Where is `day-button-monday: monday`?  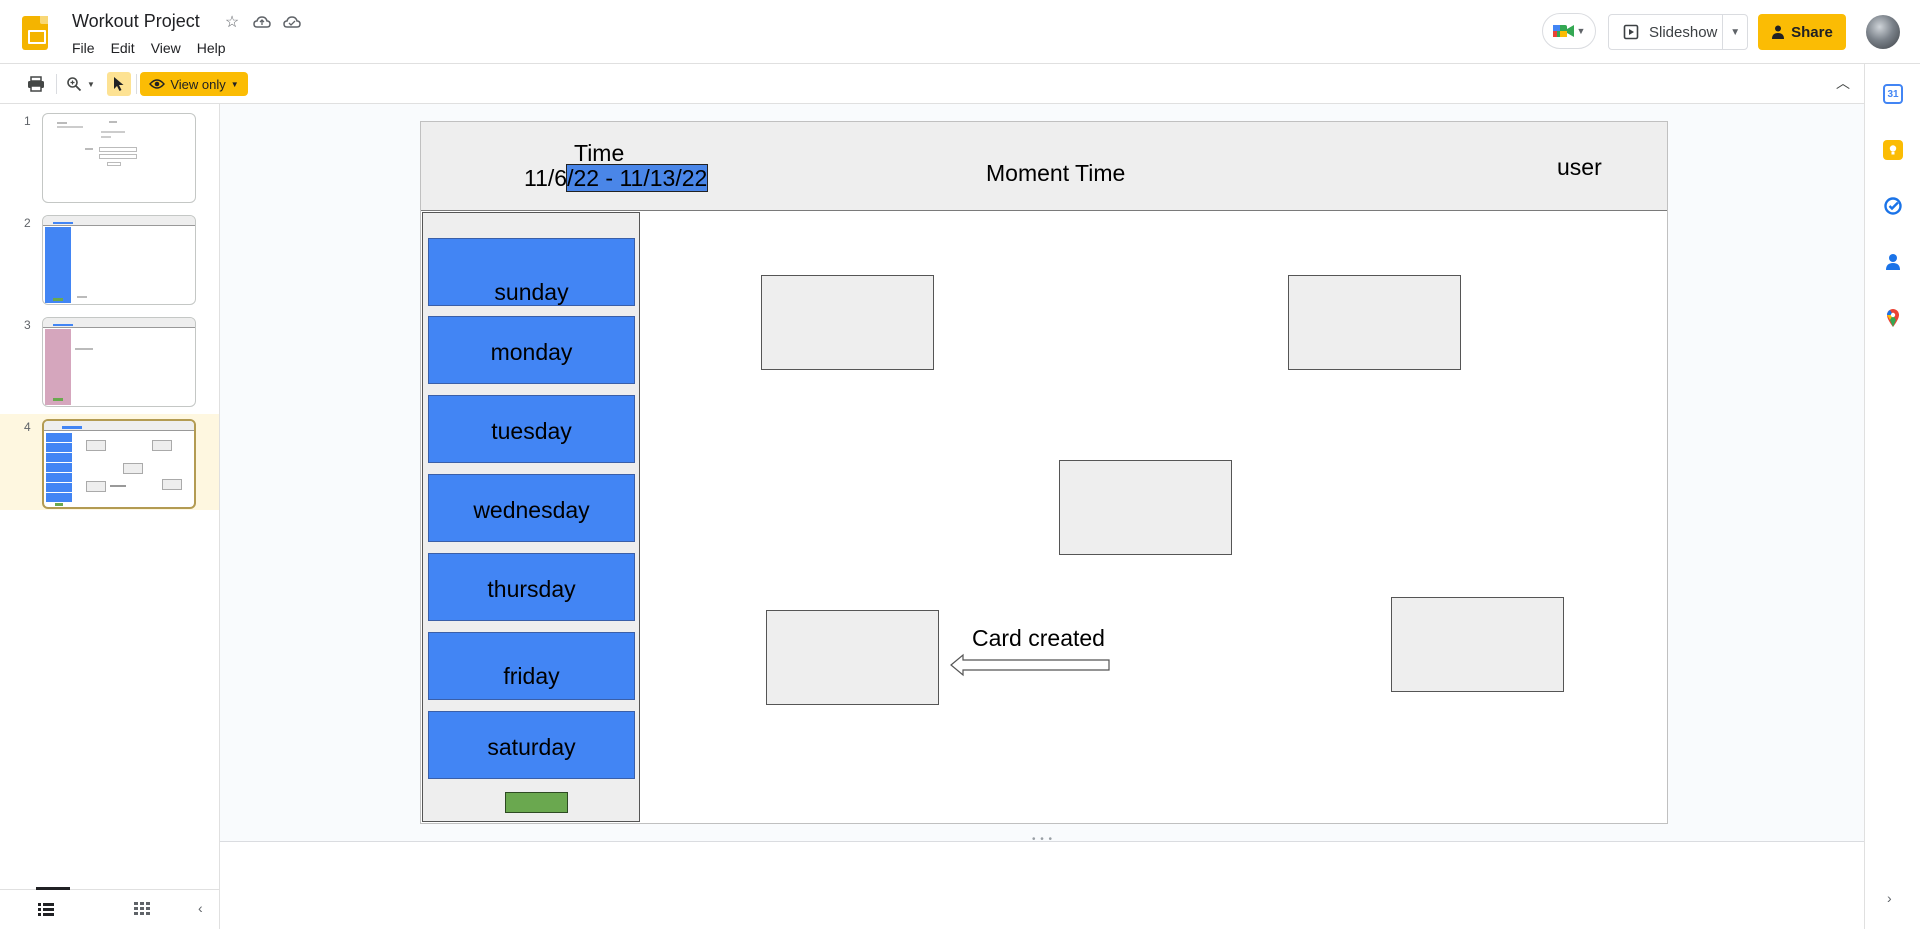 day-button-monday: monday is located at coordinates (531, 350).